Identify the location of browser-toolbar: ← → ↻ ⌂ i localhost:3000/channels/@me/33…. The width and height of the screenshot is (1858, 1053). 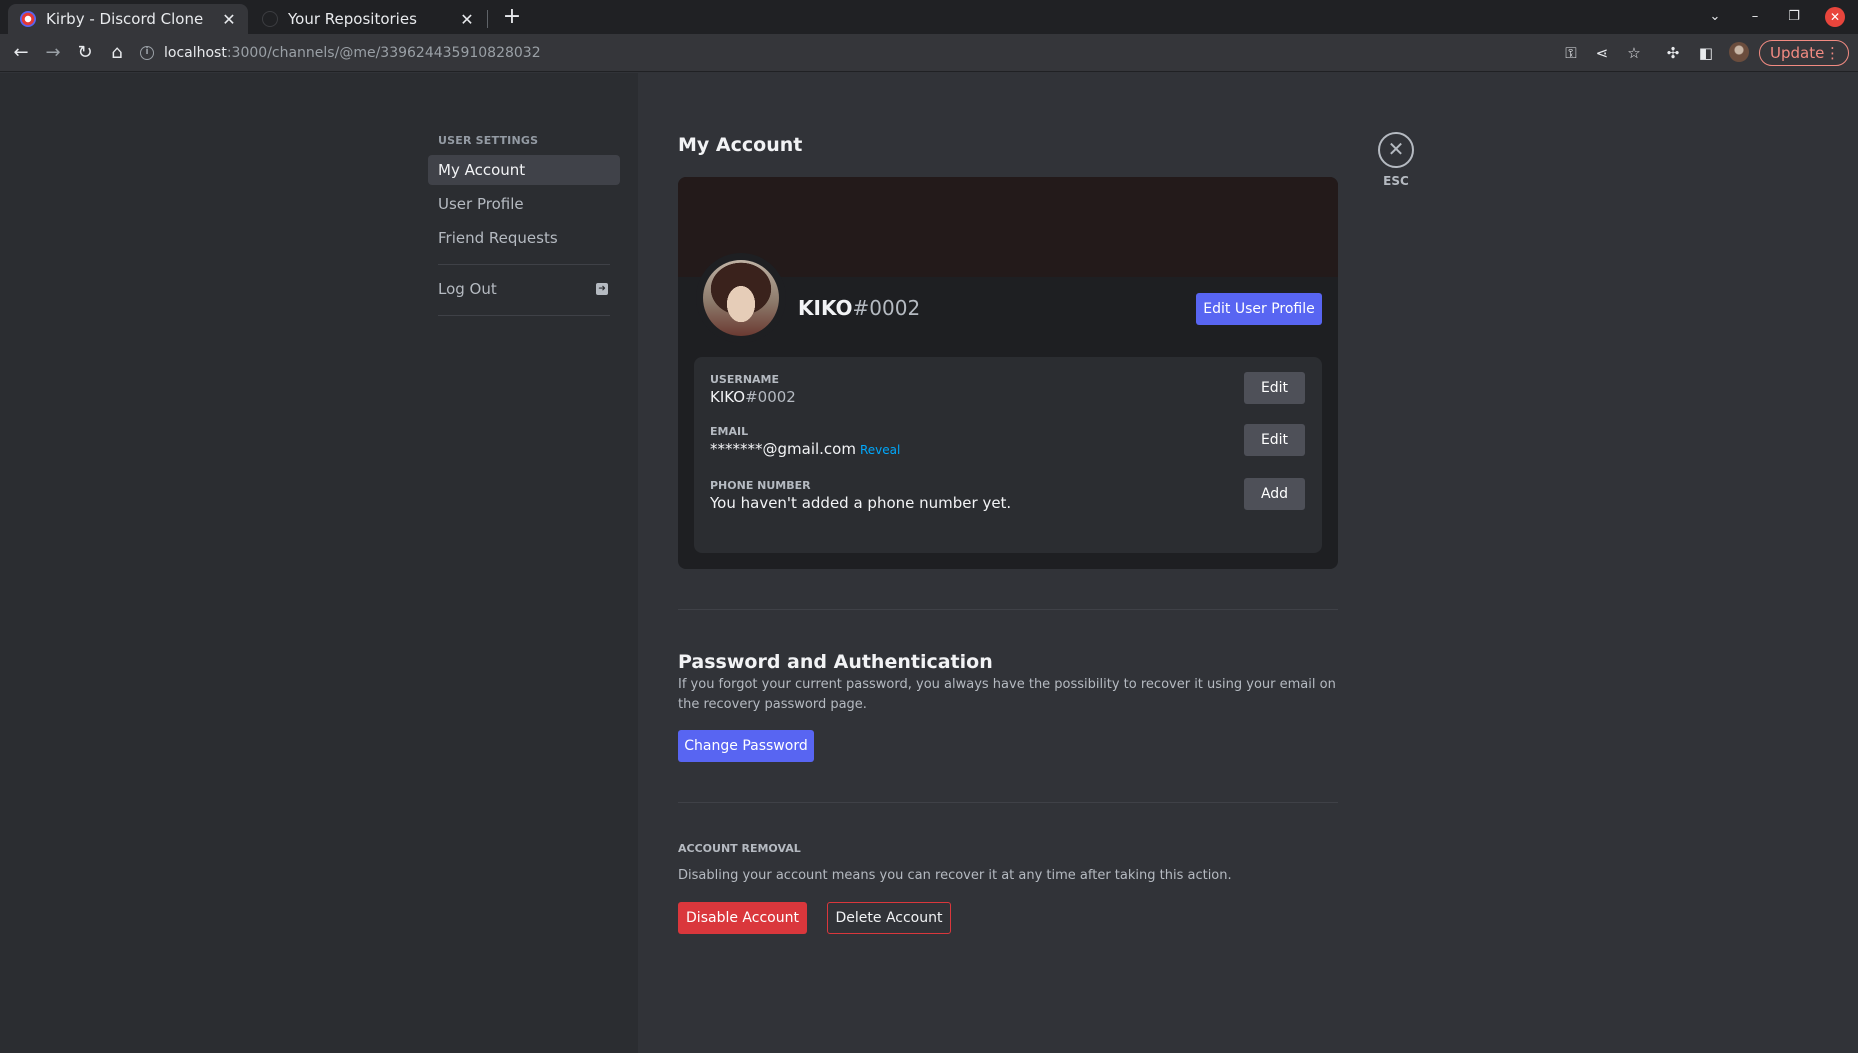
(929, 53).